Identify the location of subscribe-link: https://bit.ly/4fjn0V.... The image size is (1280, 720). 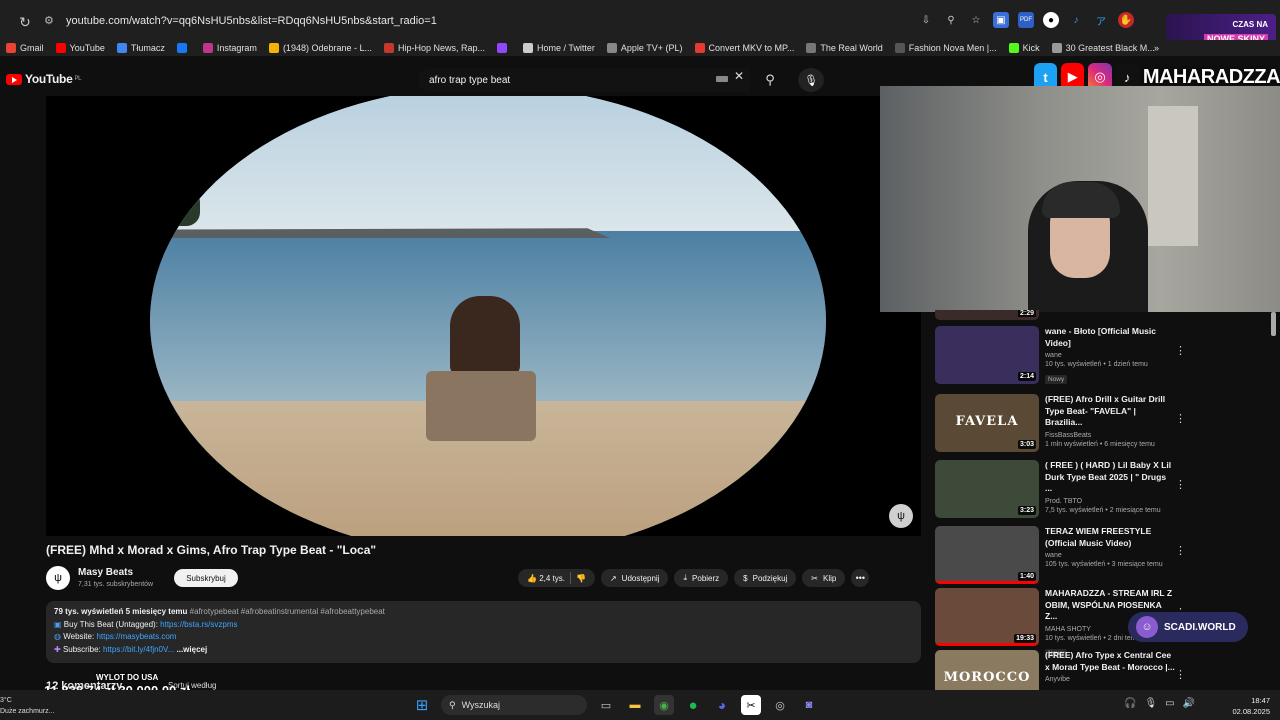
(138, 649).